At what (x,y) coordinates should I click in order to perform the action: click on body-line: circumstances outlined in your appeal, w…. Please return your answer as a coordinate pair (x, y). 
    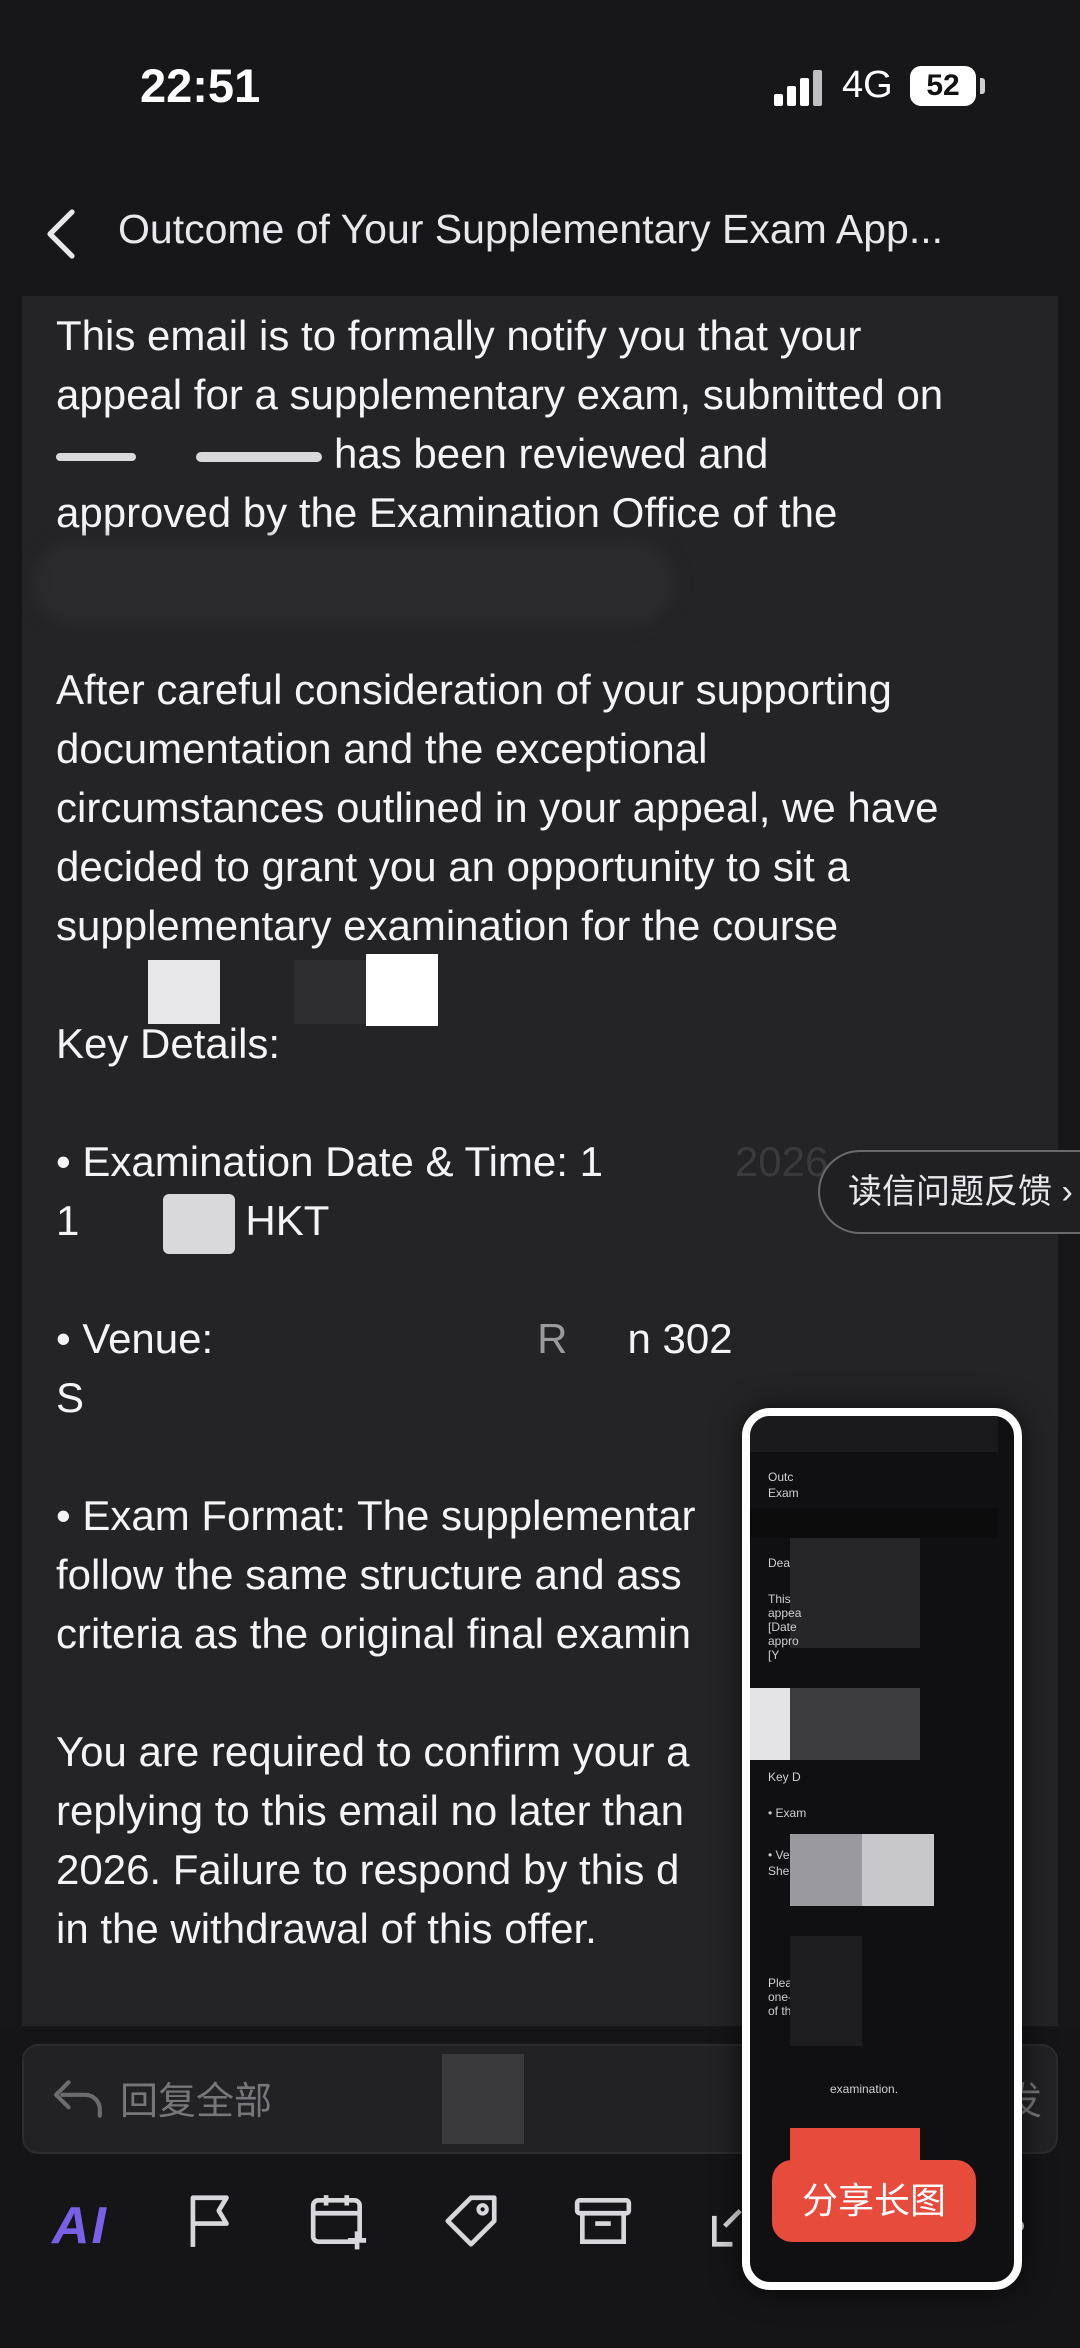
    Looking at the image, I should click on (497, 807).